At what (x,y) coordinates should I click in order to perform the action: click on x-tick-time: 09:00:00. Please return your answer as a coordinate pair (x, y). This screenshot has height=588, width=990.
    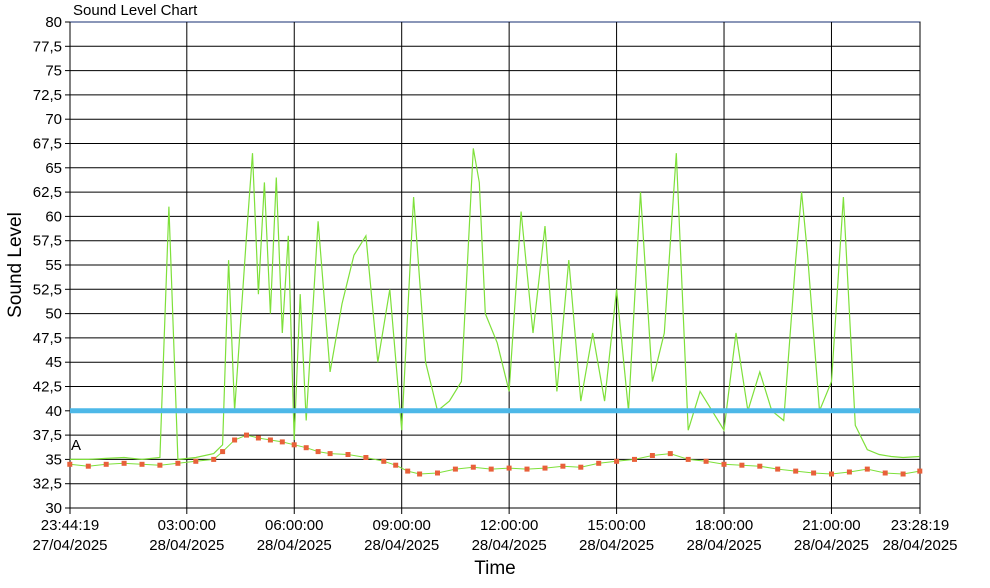
    Looking at the image, I should click on (401, 525).